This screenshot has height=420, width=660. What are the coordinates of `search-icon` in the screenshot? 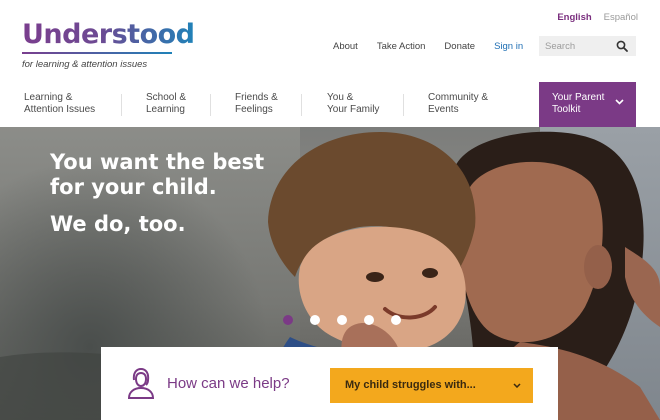 It's located at (622, 46).